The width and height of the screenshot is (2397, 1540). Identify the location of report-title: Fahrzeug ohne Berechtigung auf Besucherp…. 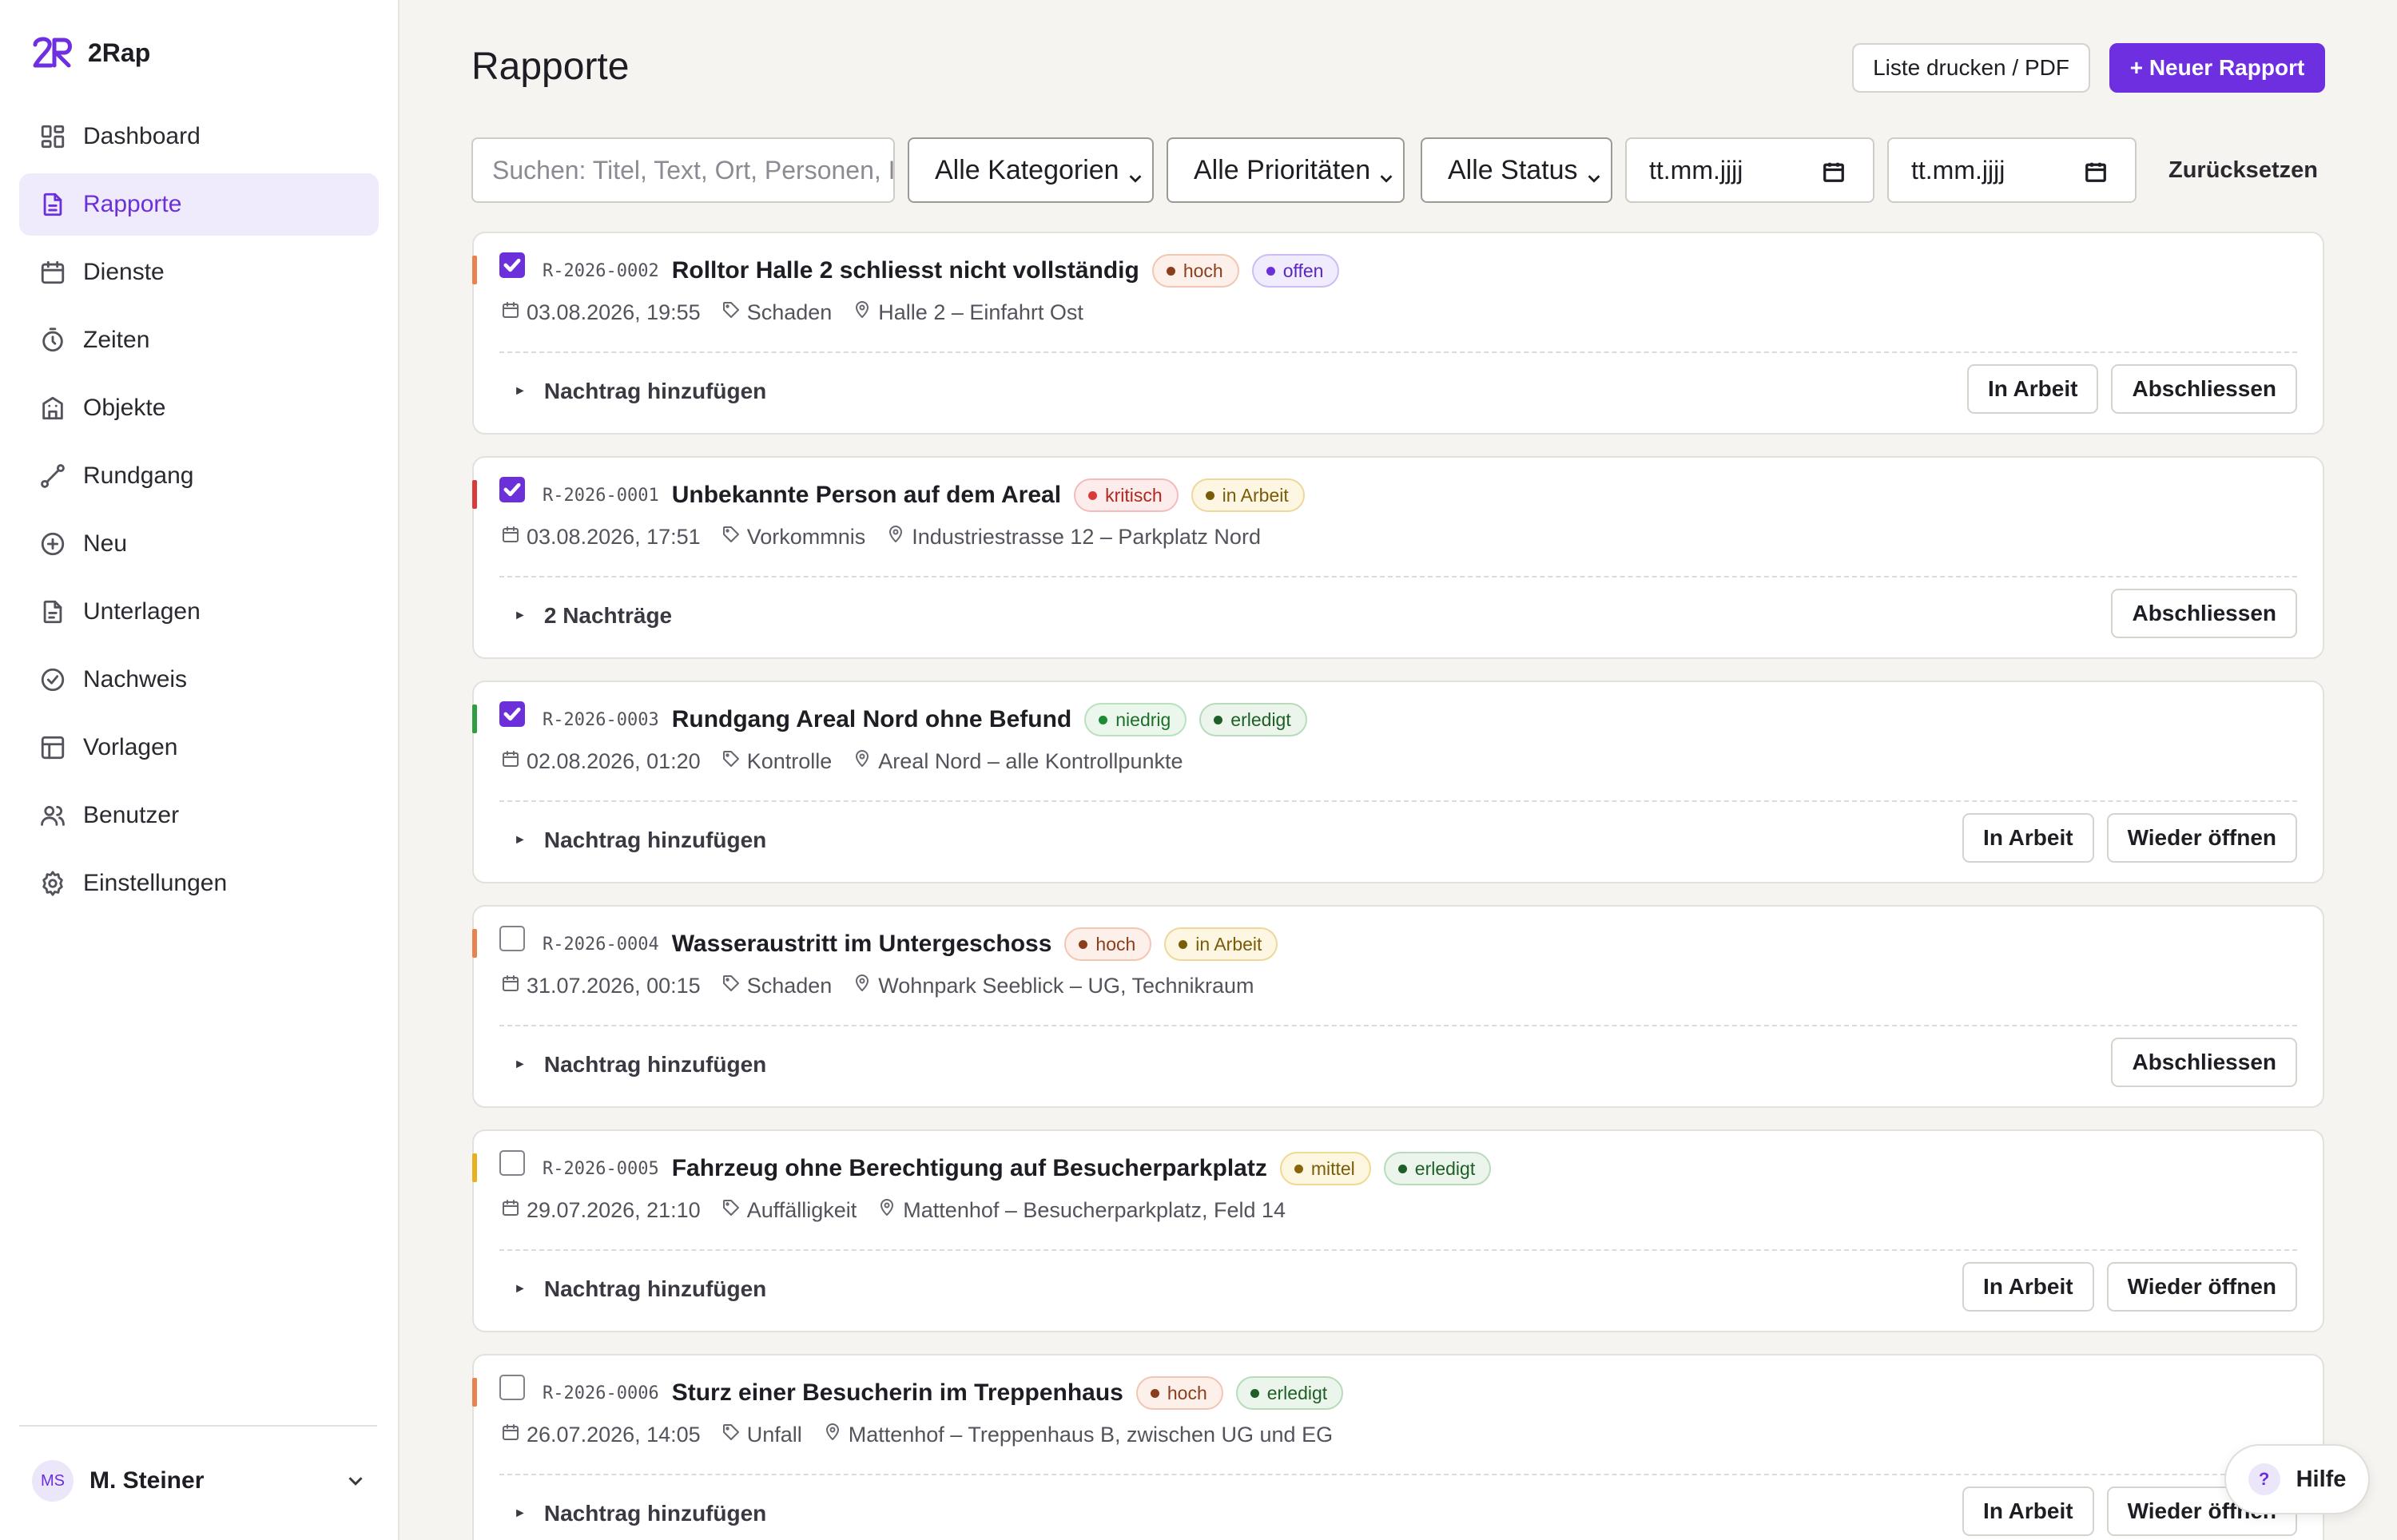
(970, 1168).